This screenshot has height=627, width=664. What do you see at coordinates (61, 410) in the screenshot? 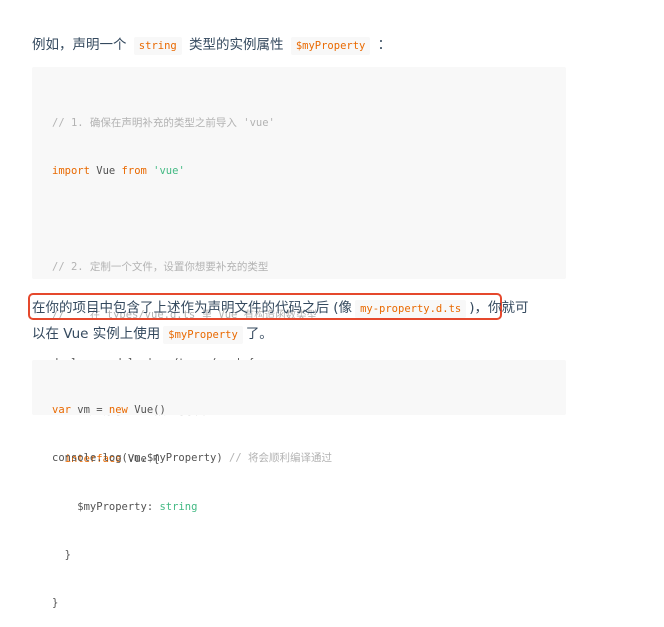
I see `code-keyword-var: var` at bounding box center [61, 410].